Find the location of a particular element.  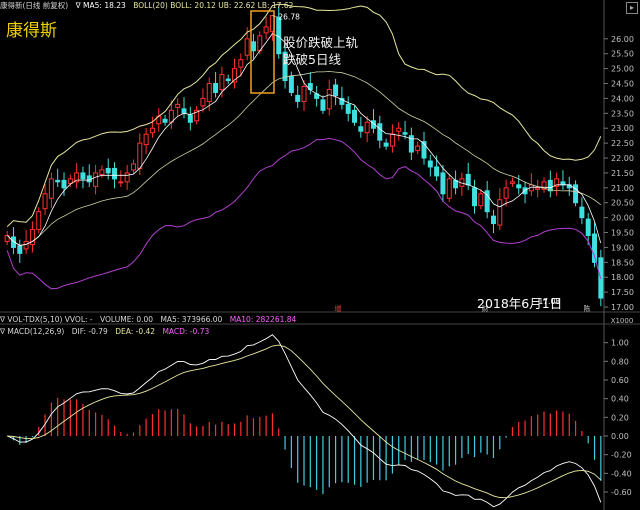

price-axis-label: 22.00 is located at coordinates (622, 158).